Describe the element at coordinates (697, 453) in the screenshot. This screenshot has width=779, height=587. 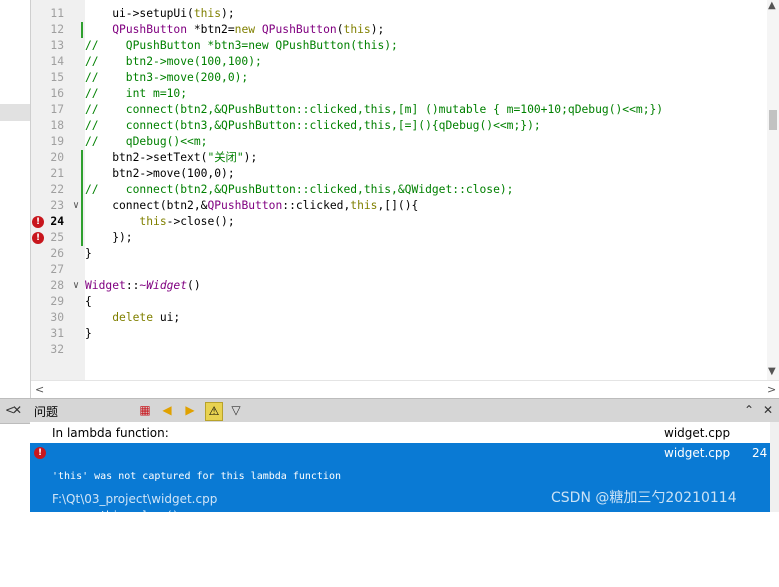
I see `issue-file: widget.cpp` at that location.